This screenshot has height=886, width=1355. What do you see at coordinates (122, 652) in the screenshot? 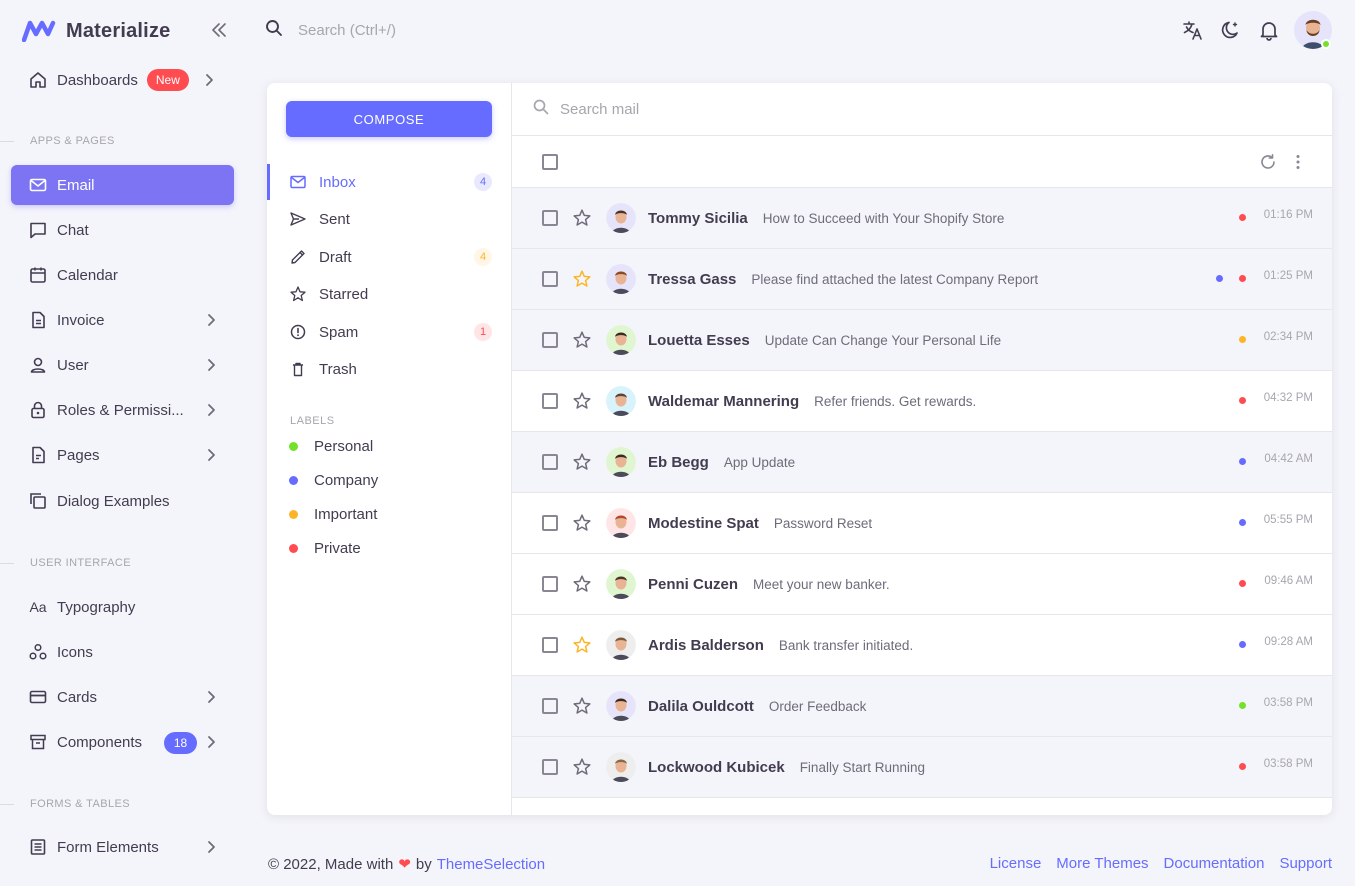
I see `sidebar-item-icons: Icons` at bounding box center [122, 652].